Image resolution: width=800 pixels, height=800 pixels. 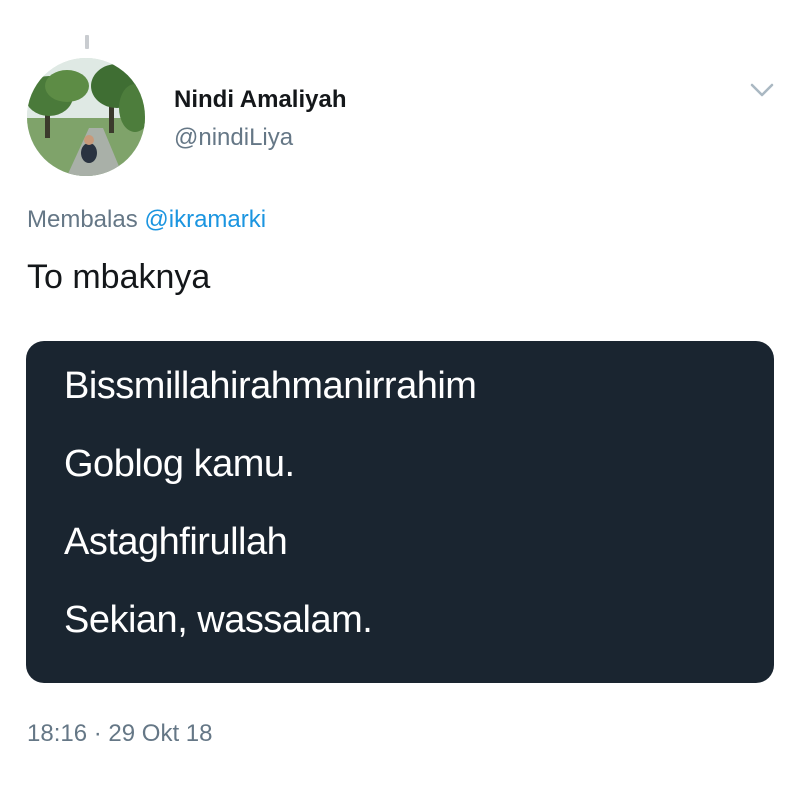 What do you see at coordinates (179, 464) in the screenshot?
I see `image-text-line: Goblog kamu.` at bounding box center [179, 464].